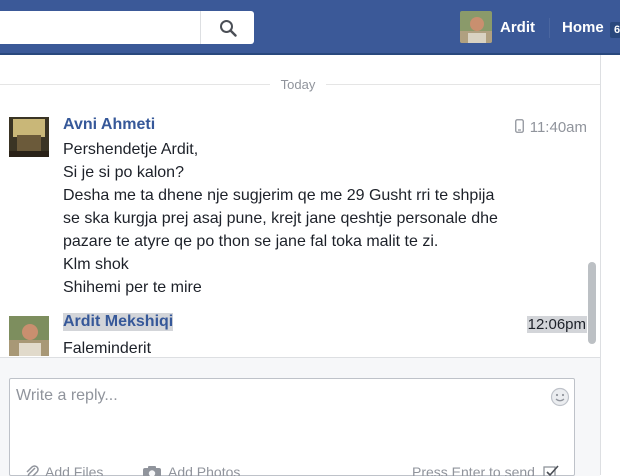 This screenshot has height=476, width=620. What do you see at coordinates (615, 30) in the screenshot?
I see `notification-badge: 6` at bounding box center [615, 30].